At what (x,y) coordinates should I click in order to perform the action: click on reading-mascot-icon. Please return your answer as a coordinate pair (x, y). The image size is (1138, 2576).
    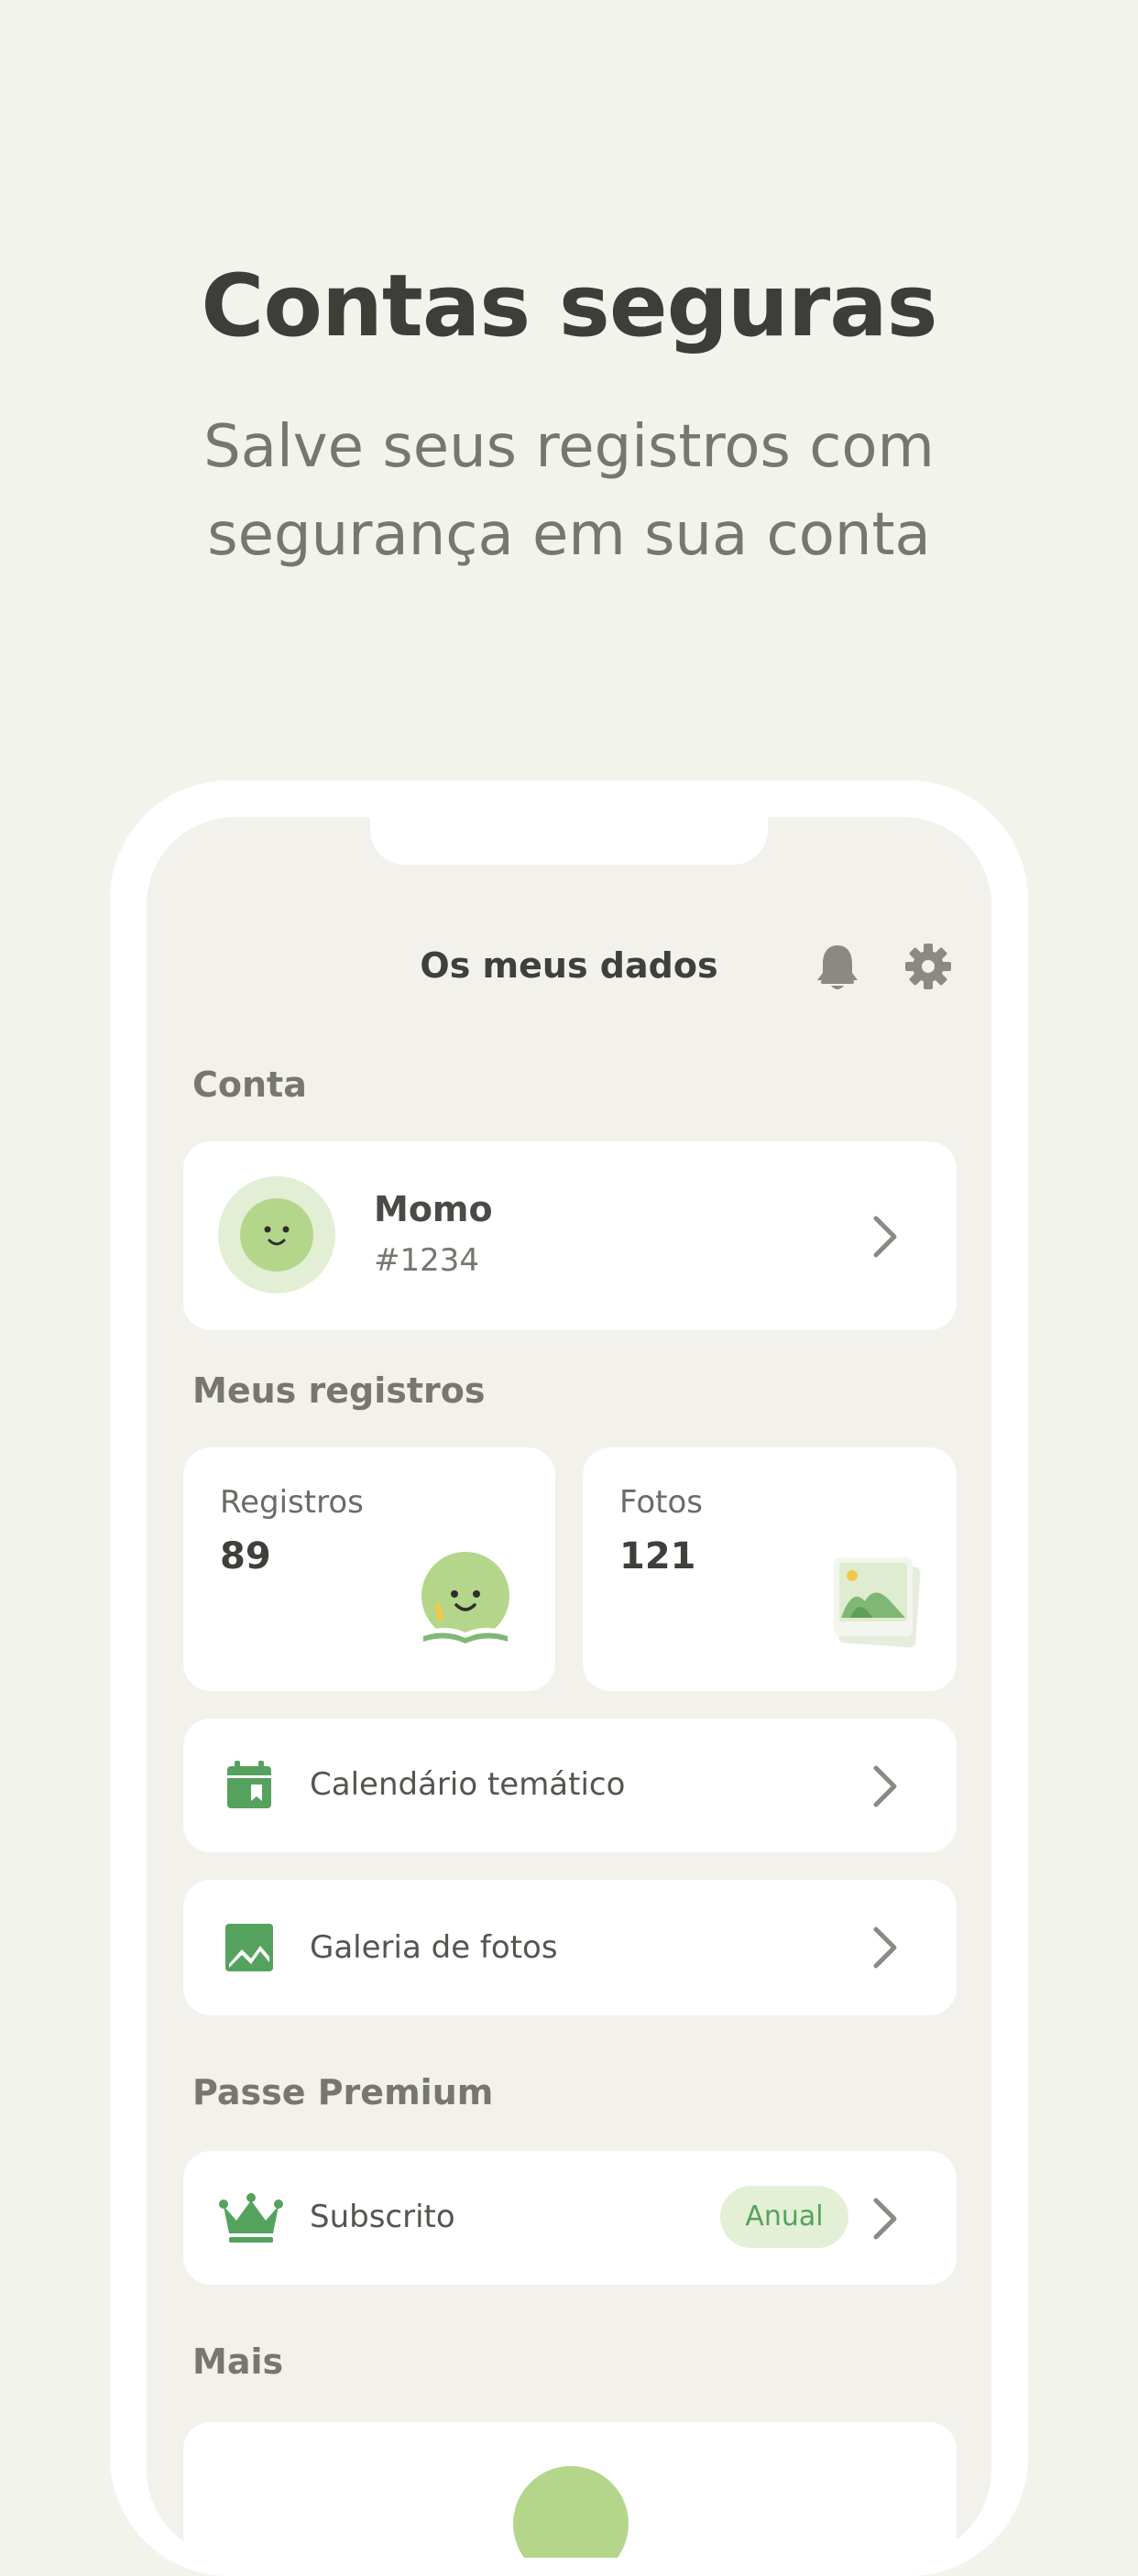
    Looking at the image, I should click on (465, 1598).